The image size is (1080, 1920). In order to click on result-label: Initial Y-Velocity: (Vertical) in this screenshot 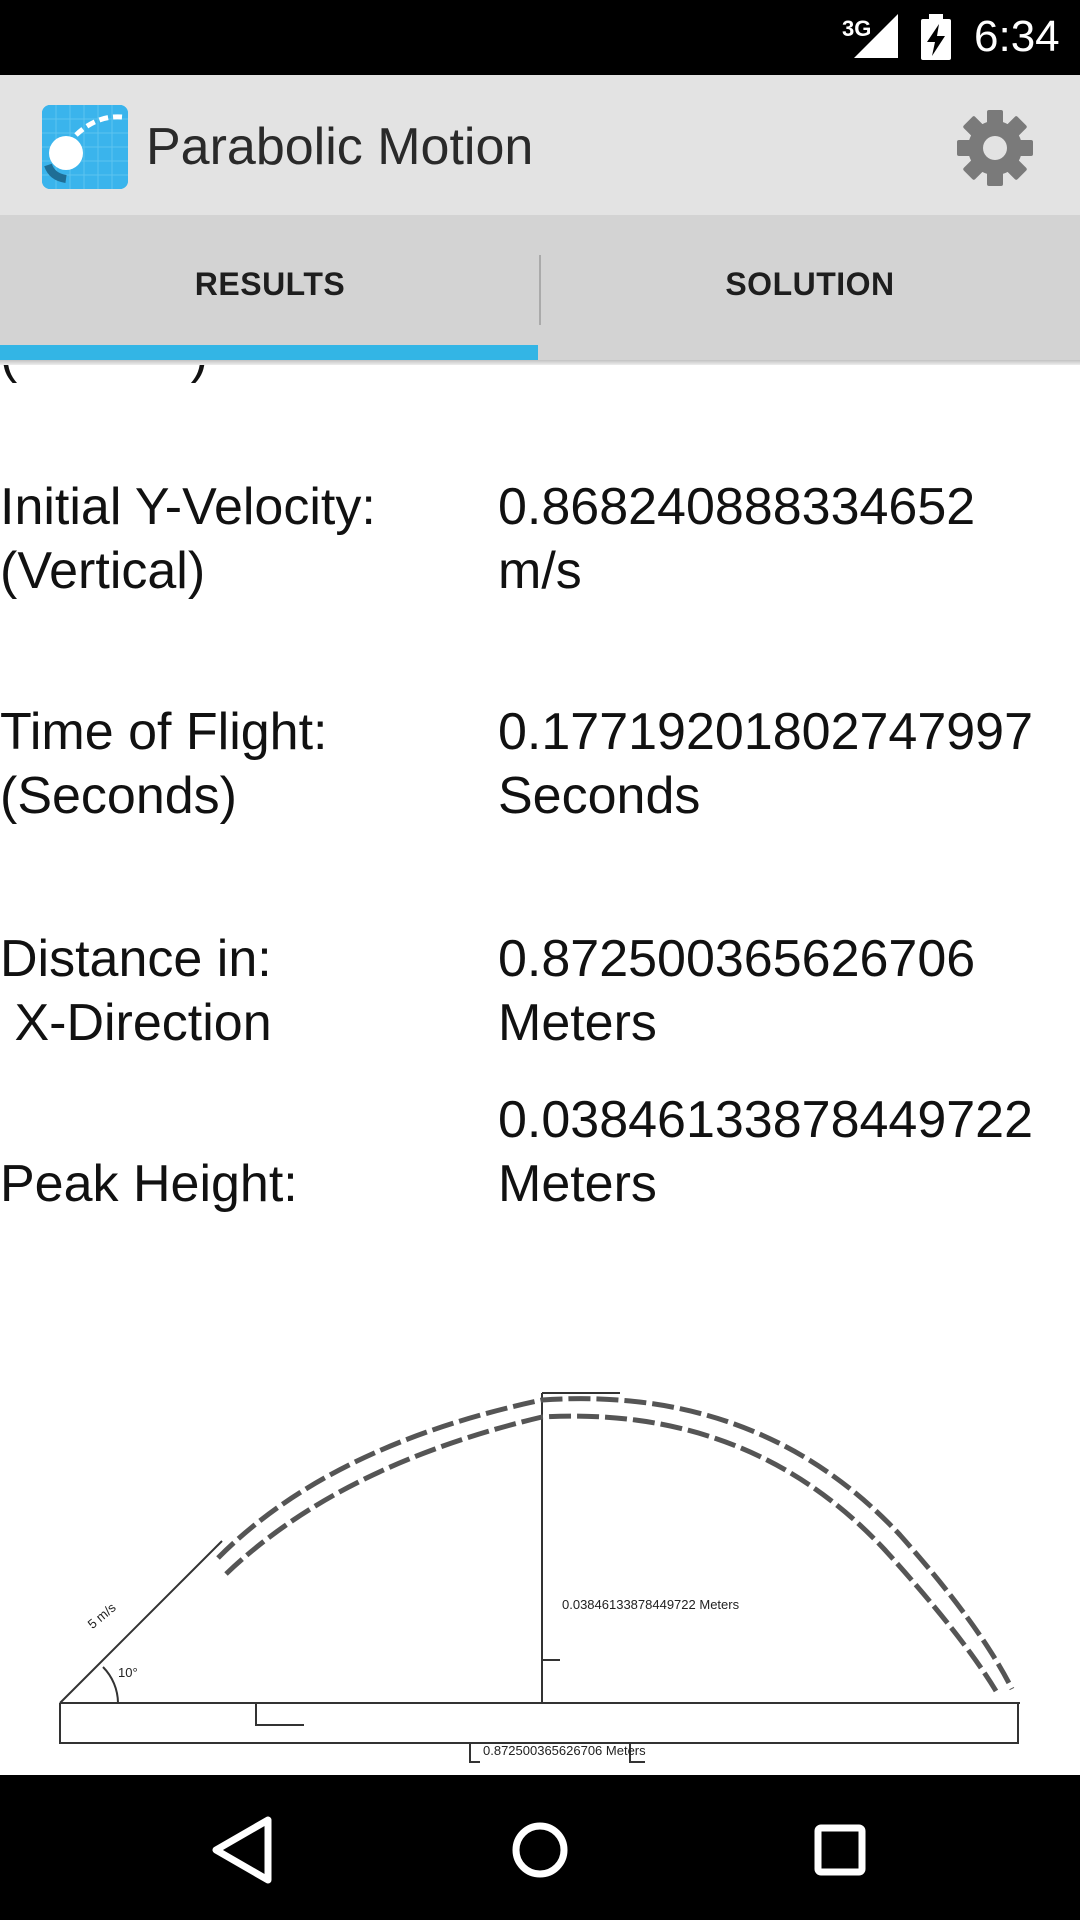, I will do `click(188, 539)`.